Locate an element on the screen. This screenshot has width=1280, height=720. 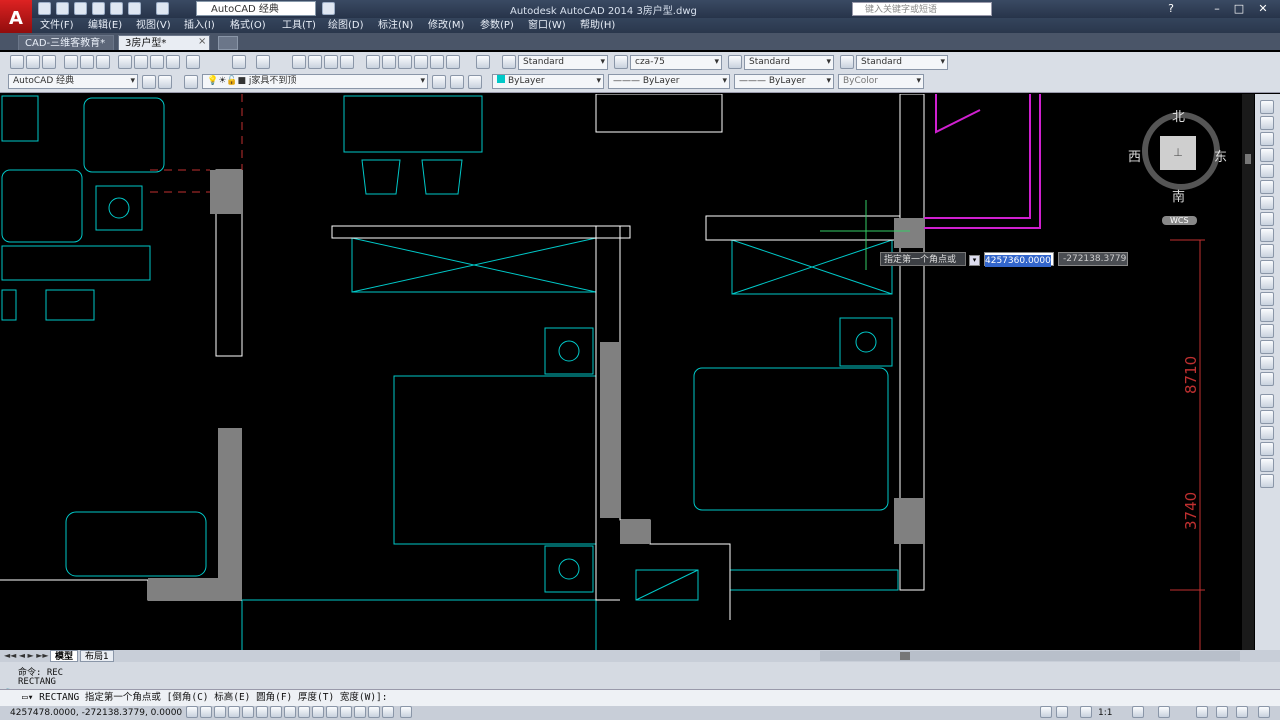
quick-view-layouts-icon is located at coordinates (1046, 712).